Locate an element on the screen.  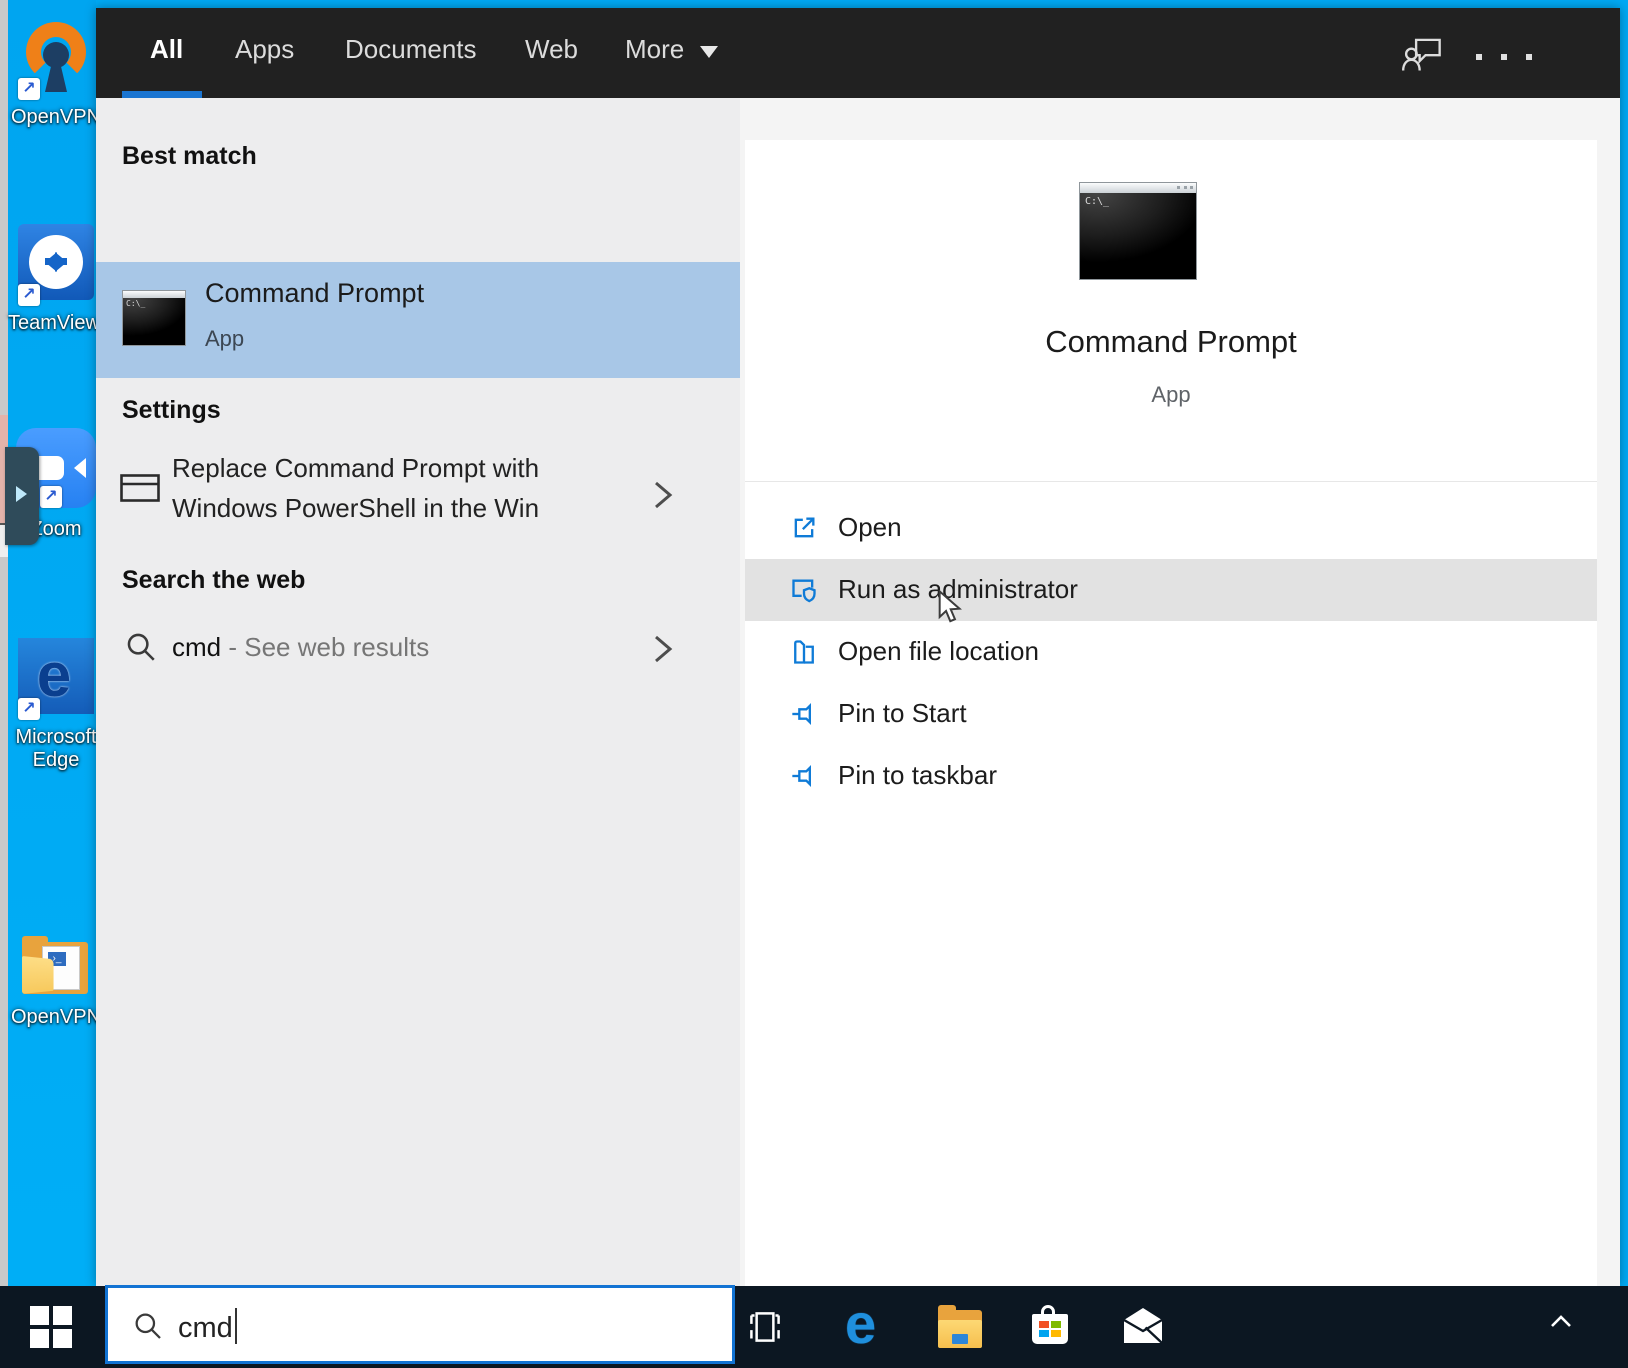
desktop-icon-label: TeamViewer is located at coordinates (63, 323).